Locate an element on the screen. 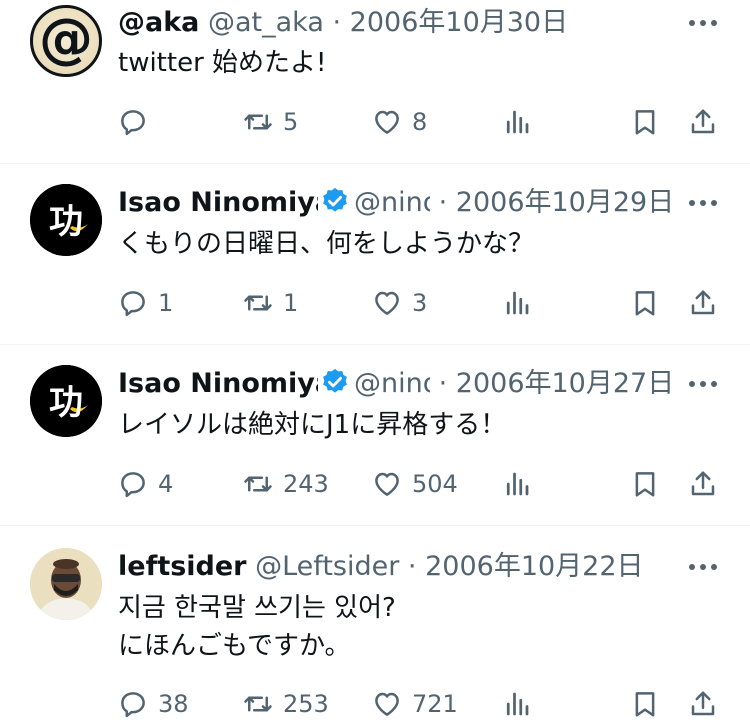 The height and width of the screenshot is (727, 750). reply-count: 1 is located at coordinates (166, 303).